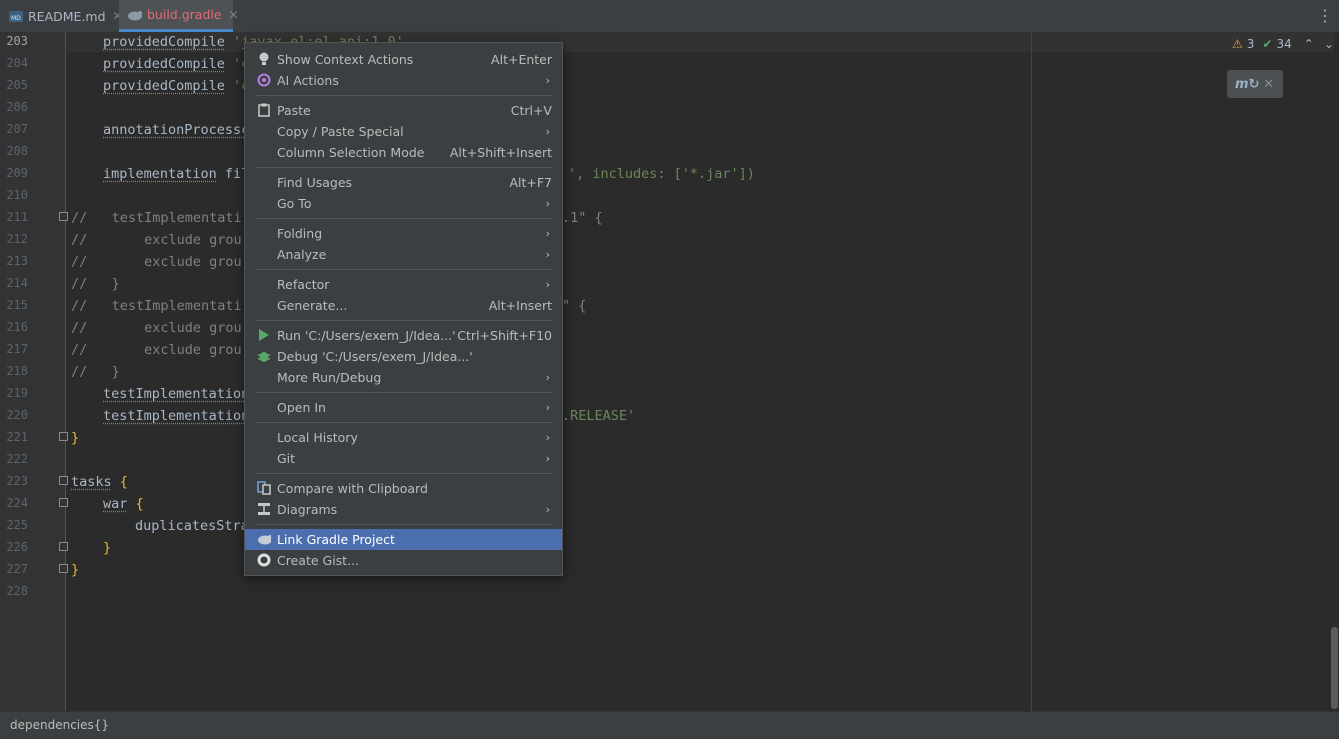 The height and width of the screenshot is (739, 1339). What do you see at coordinates (176, 394) in the screenshot?
I see `code-line: testImplementation` at bounding box center [176, 394].